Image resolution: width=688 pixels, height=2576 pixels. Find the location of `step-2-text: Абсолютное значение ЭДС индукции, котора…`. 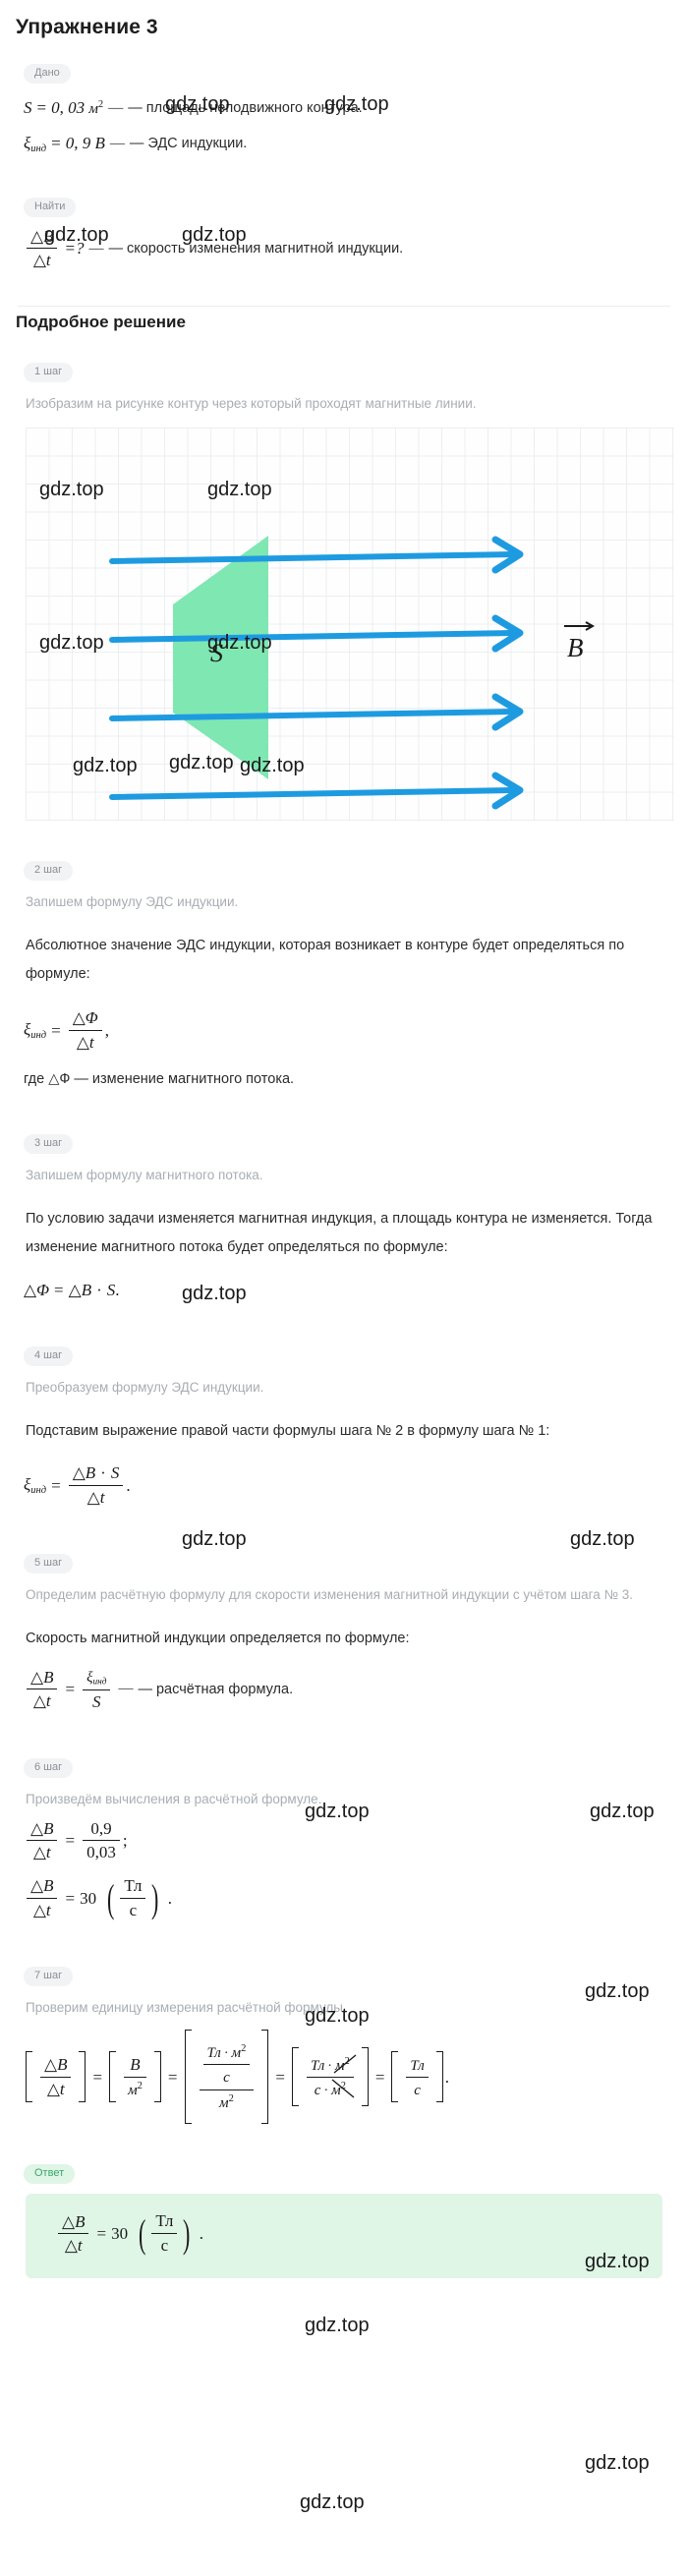

step-2-text: Абсолютное значение ЭДС индукции, котора… is located at coordinates (325, 961).